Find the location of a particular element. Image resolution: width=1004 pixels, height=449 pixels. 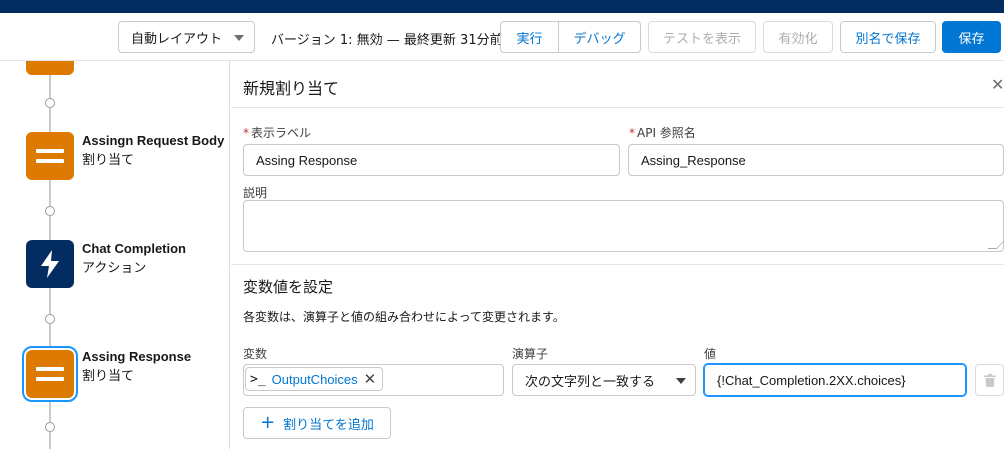

node-title: Assing Response is located at coordinates (137, 356).